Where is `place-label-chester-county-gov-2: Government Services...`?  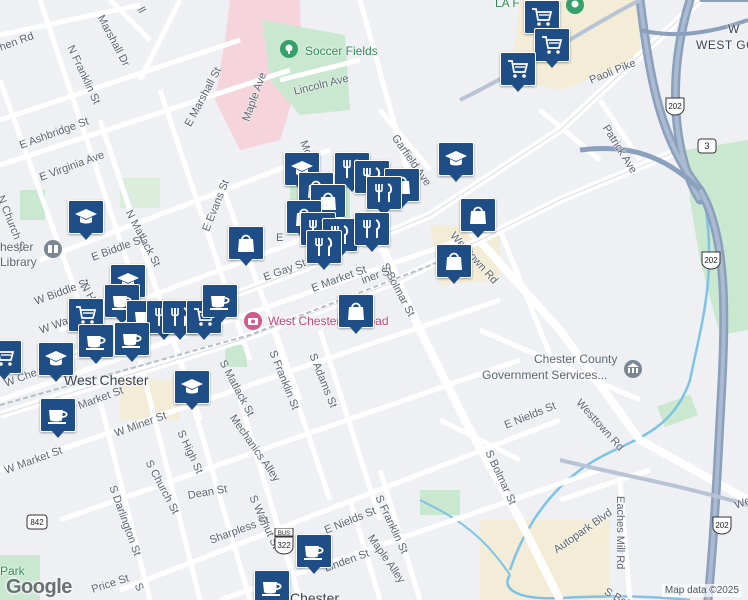 place-label-chester-county-gov-2: Government Services... is located at coordinates (545, 375).